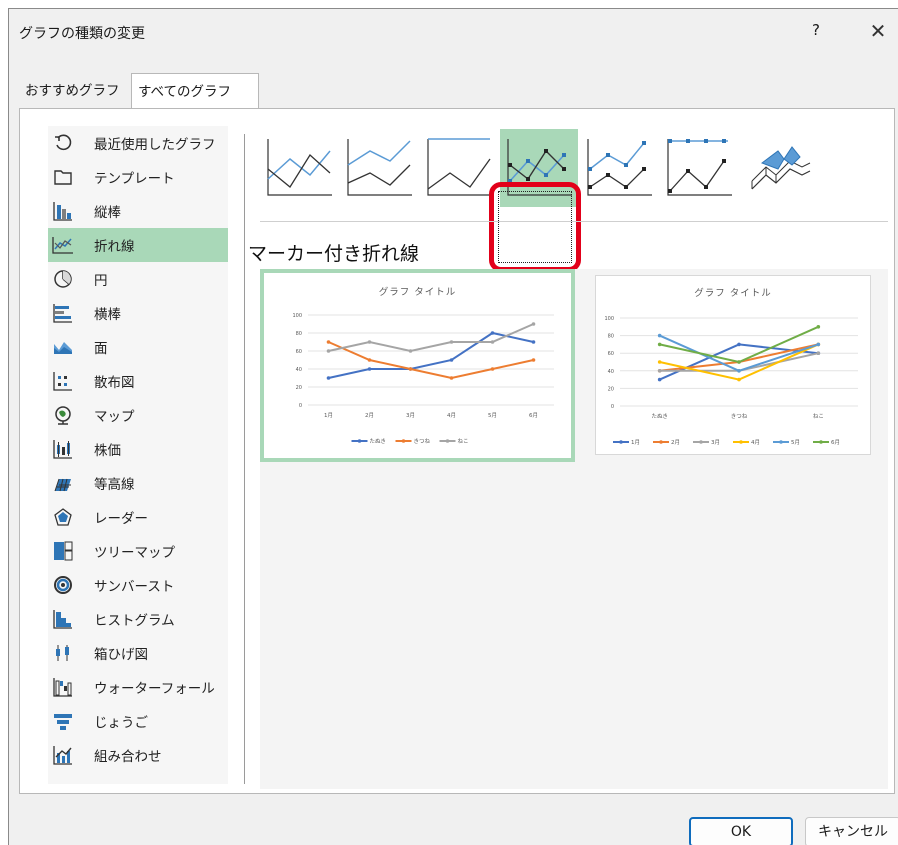 Image resolution: width=898 pixels, height=845 pixels. Describe the element at coordinates (739, 416) in the screenshot. I see `x-tick-label: きつね` at that location.